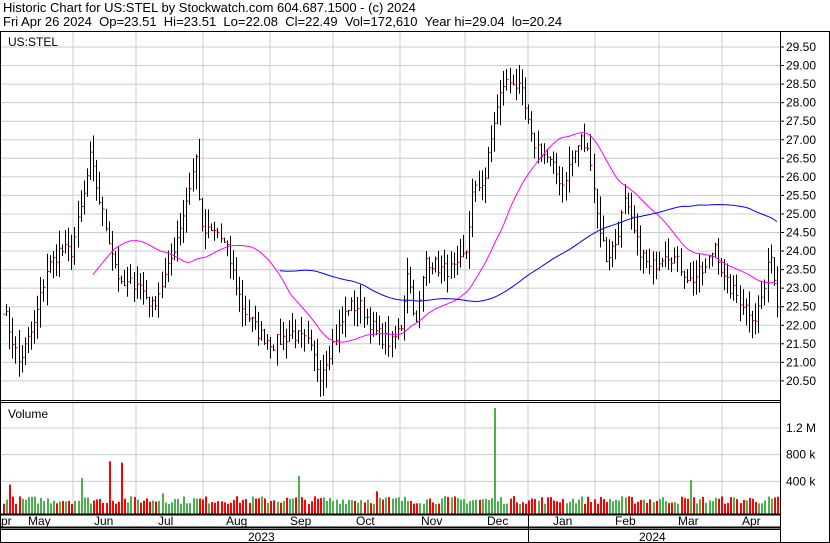 Image resolution: width=830 pixels, height=543 pixels. I want to click on month-label: Apr, so click(751, 521).